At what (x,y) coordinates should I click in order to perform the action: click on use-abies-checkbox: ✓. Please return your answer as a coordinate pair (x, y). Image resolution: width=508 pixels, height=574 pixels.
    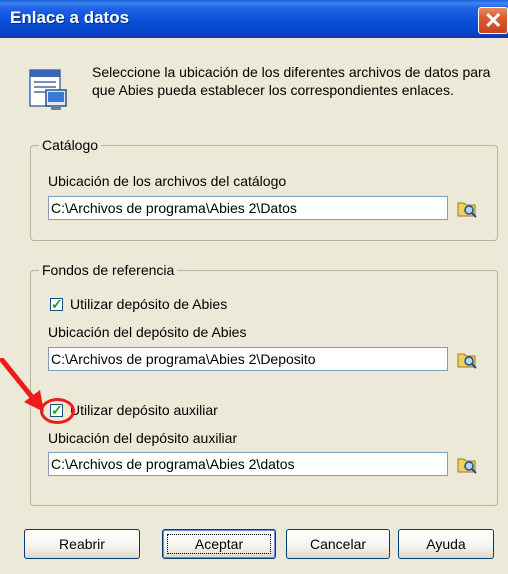
    Looking at the image, I should click on (56, 304).